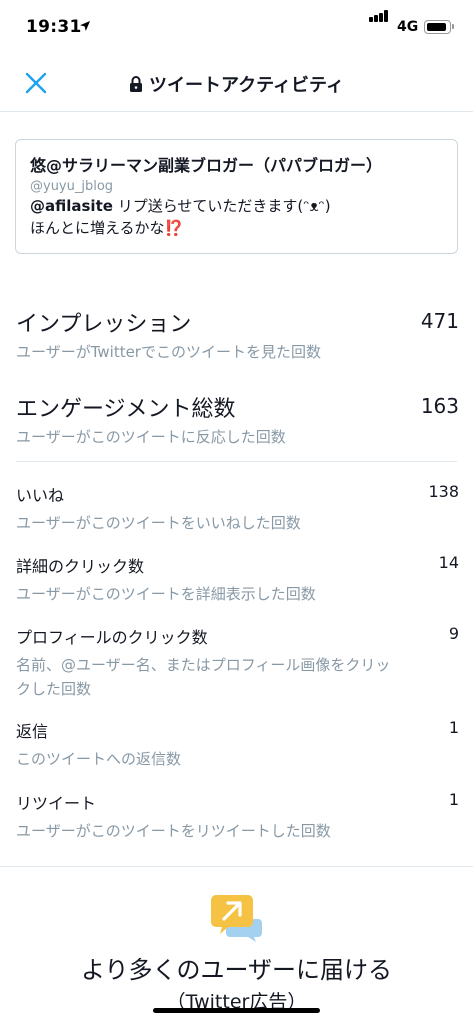 Image resolution: width=473 pixels, height=1024 pixels. Describe the element at coordinates (439, 321) in the screenshot. I see `metric-value: 471` at that location.